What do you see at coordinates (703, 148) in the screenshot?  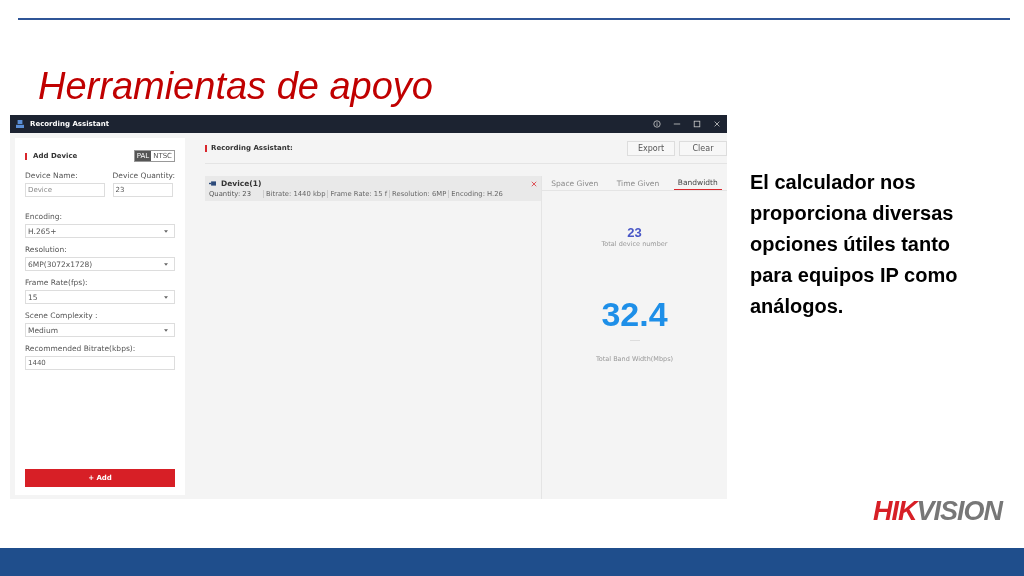 I see `toolbar-button: Clear` at bounding box center [703, 148].